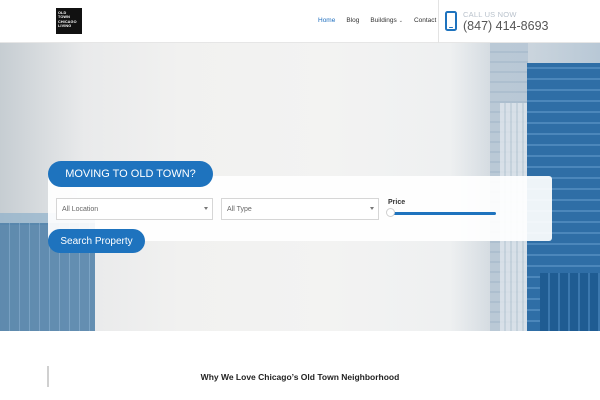 The width and height of the screenshot is (600, 400). I want to click on call-us-label: CALL US NOW, so click(490, 14).